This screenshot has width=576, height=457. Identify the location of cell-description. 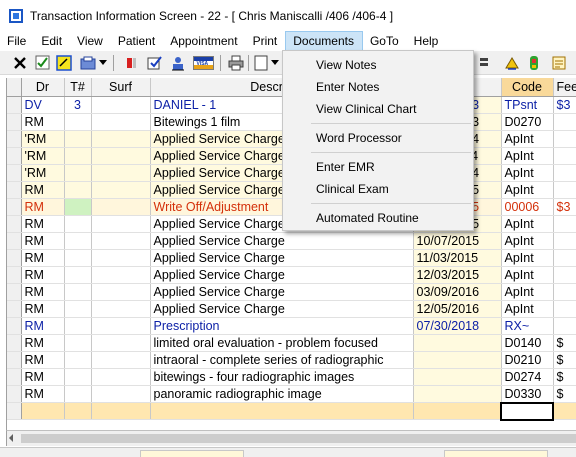
(282, 411).